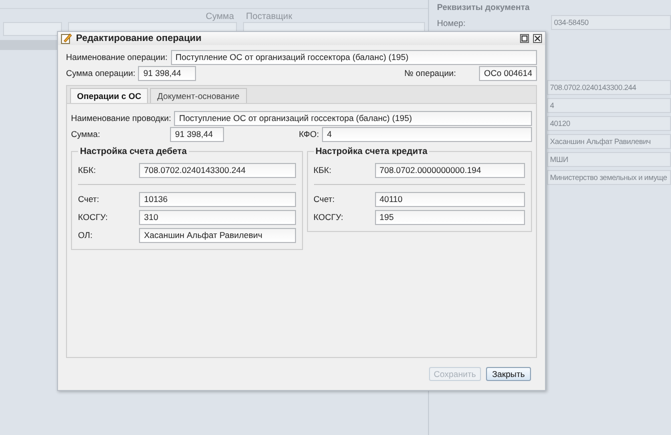  What do you see at coordinates (217, 235) in the screenshot?
I see `text-field: Хасаншин Альфат Равилевич` at bounding box center [217, 235].